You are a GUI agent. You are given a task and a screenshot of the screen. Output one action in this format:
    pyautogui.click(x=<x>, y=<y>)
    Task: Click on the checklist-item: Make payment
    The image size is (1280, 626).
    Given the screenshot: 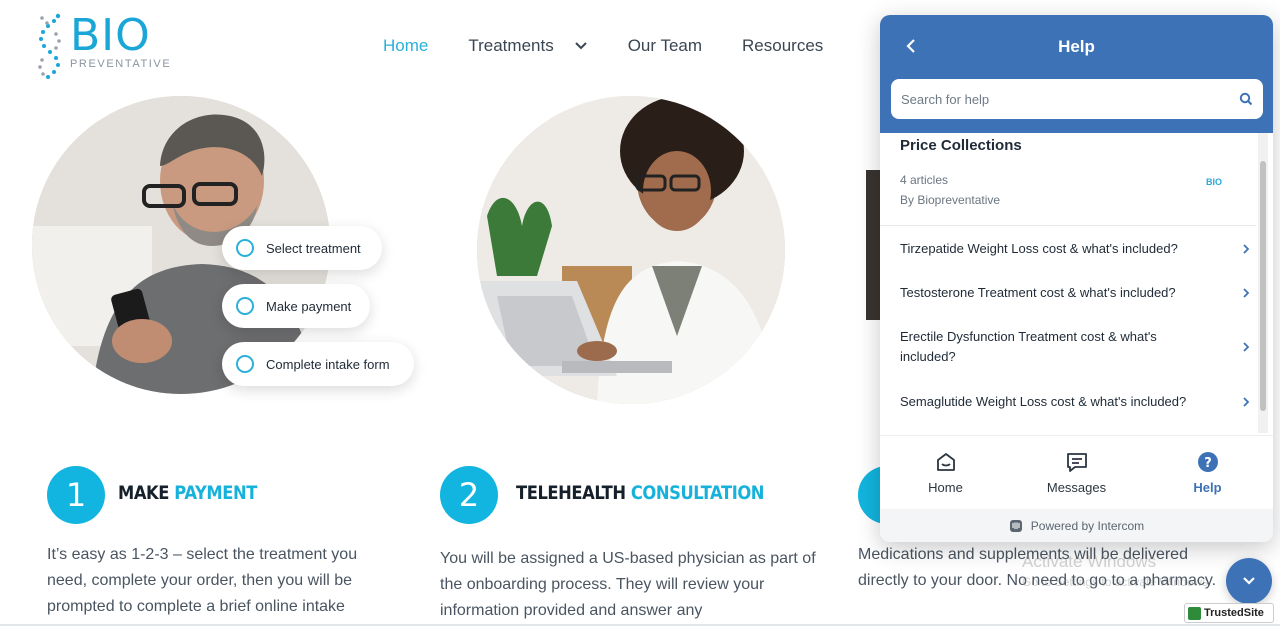 What is the action you would take?
    pyautogui.click(x=296, y=306)
    